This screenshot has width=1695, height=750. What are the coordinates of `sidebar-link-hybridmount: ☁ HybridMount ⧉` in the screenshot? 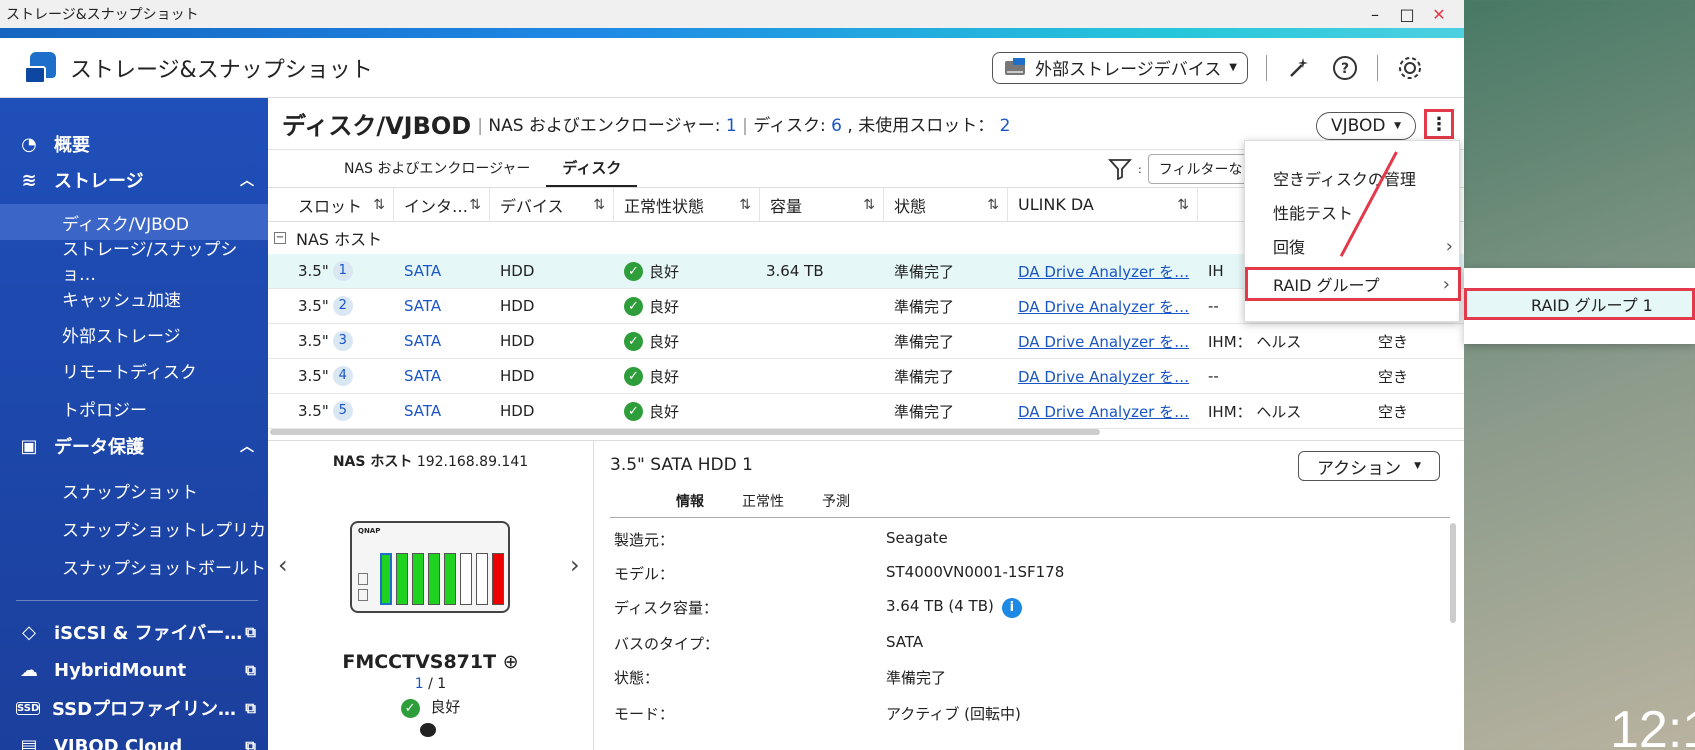 It's located at (134, 670).